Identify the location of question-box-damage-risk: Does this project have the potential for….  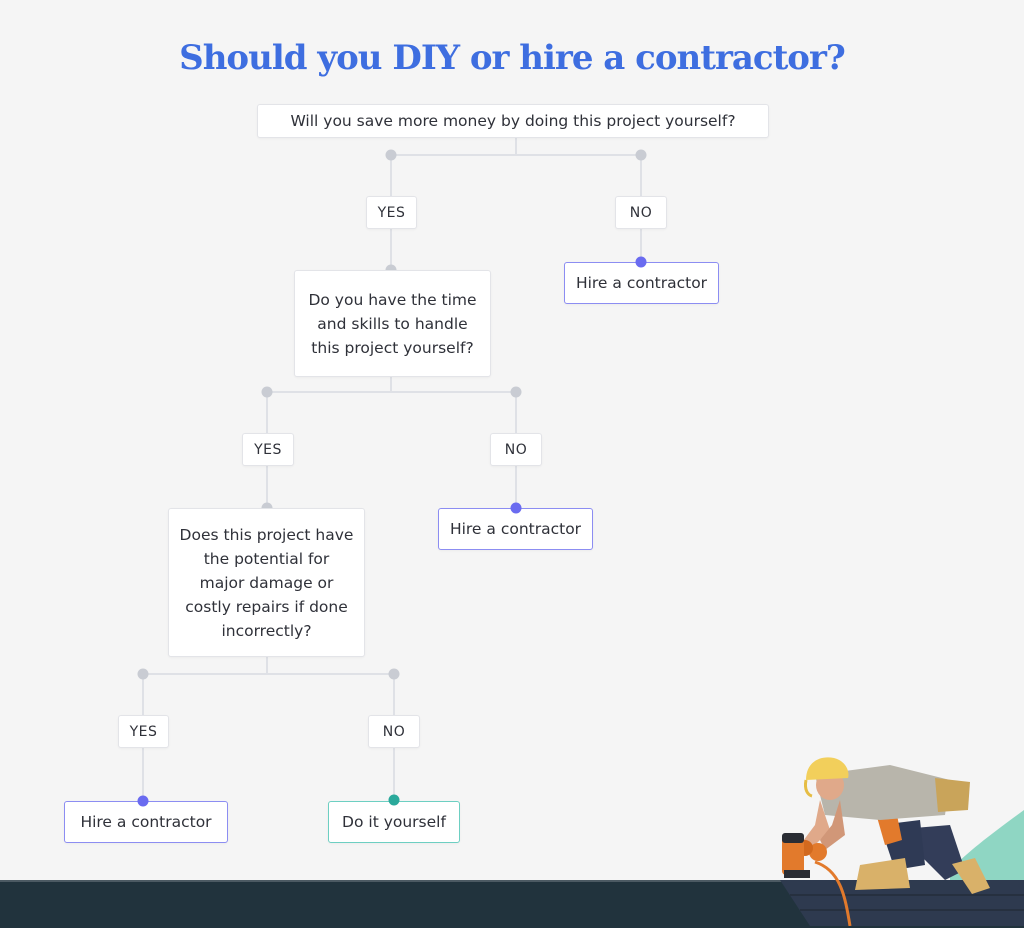
(266, 582).